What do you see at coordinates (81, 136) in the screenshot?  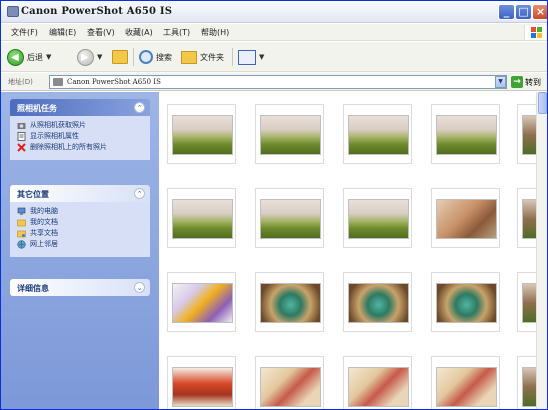 I see `task-show-properties: 显示照相机属性` at bounding box center [81, 136].